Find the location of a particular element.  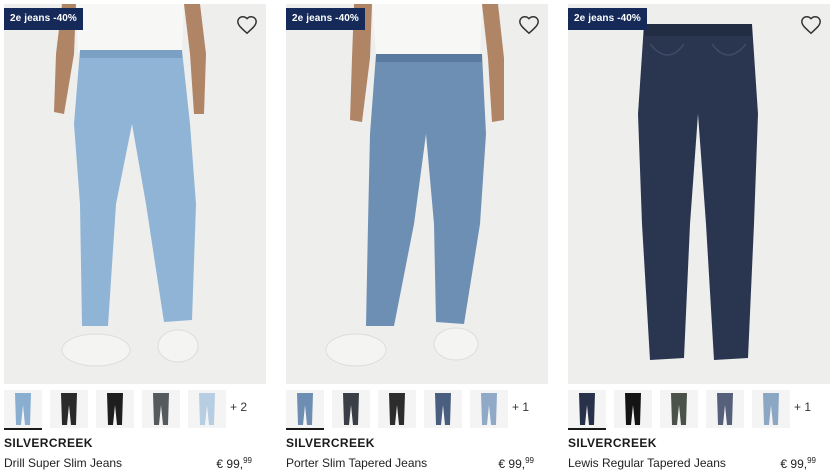

product-name: Porter Slim Tapered Jeans is located at coordinates (356, 463).